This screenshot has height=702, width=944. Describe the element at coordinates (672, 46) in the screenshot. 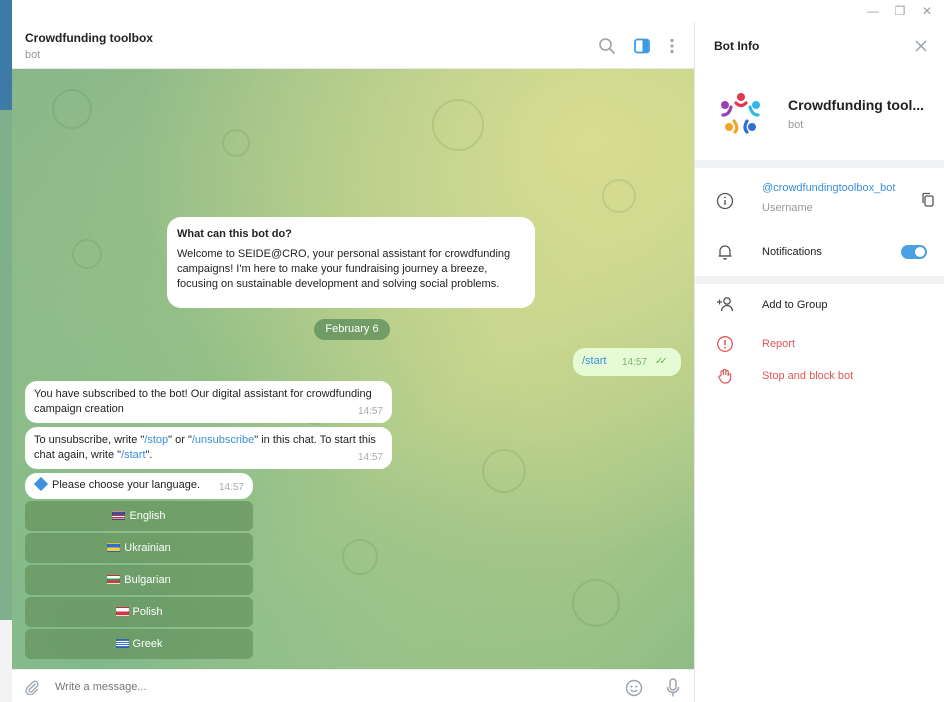

I see `more-vertical-icon` at that location.